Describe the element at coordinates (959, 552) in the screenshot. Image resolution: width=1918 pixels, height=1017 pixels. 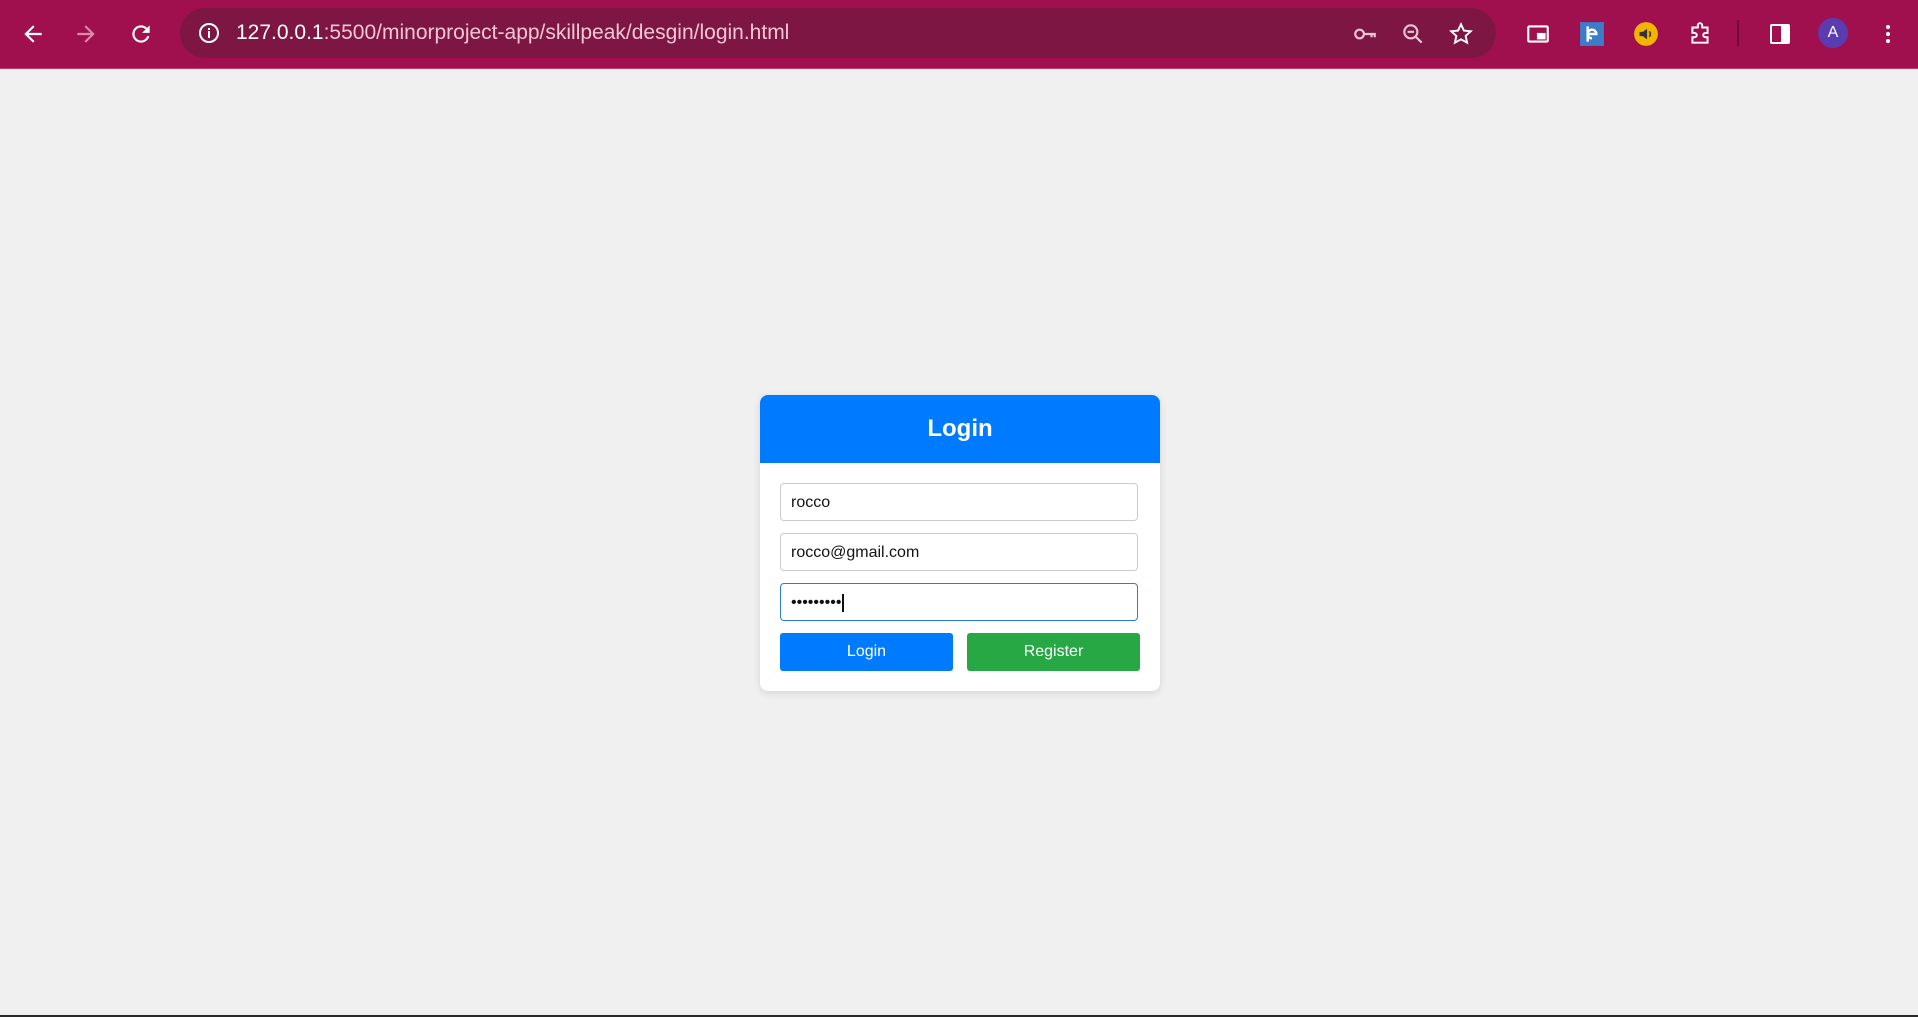
I see `email-input: rocco@gmail.com` at that location.